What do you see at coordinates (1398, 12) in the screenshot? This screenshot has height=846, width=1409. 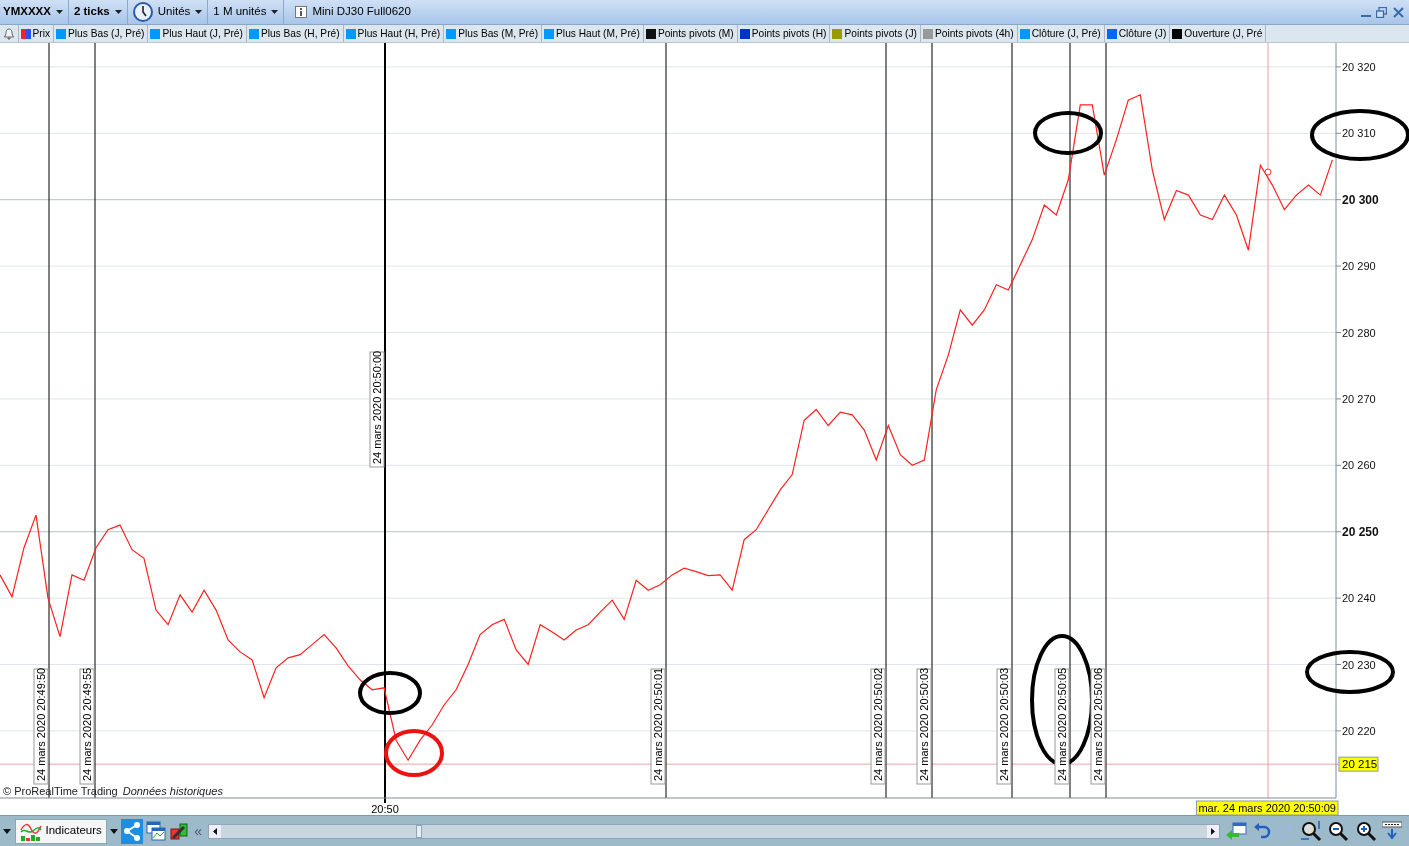 I see `close-icon` at bounding box center [1398, 12].